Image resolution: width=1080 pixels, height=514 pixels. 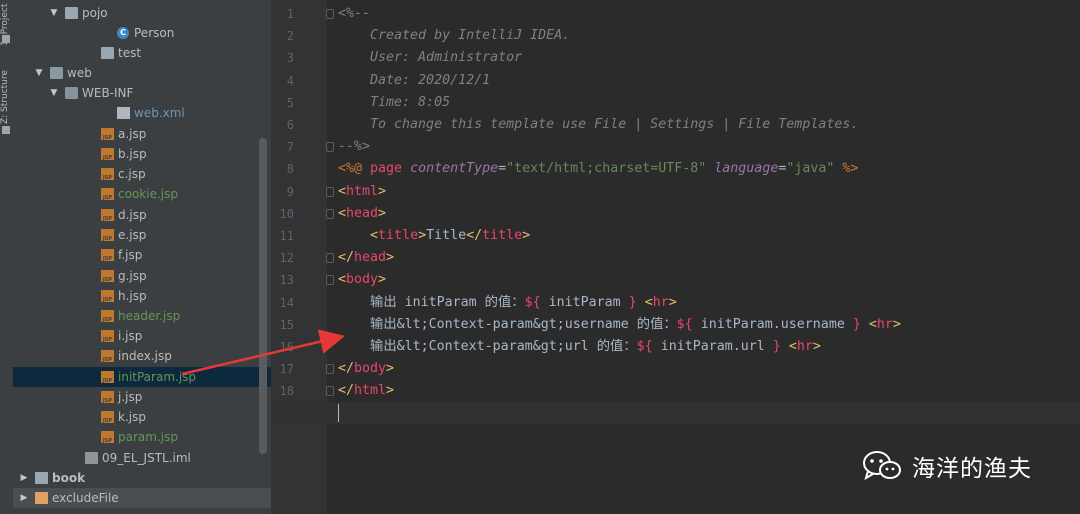 What do you see at coordinates (142, 255) in the screenshot?
I see `tree-item-f-jsp: f.jsp` at bounding box center [142, 255].